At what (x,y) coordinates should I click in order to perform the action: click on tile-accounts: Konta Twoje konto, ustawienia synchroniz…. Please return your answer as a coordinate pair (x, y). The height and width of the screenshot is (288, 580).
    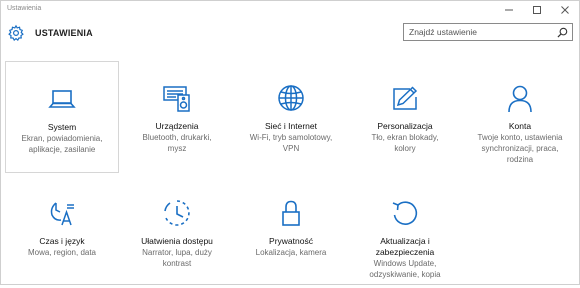
    Looking at the image, I should click on (520, 117).